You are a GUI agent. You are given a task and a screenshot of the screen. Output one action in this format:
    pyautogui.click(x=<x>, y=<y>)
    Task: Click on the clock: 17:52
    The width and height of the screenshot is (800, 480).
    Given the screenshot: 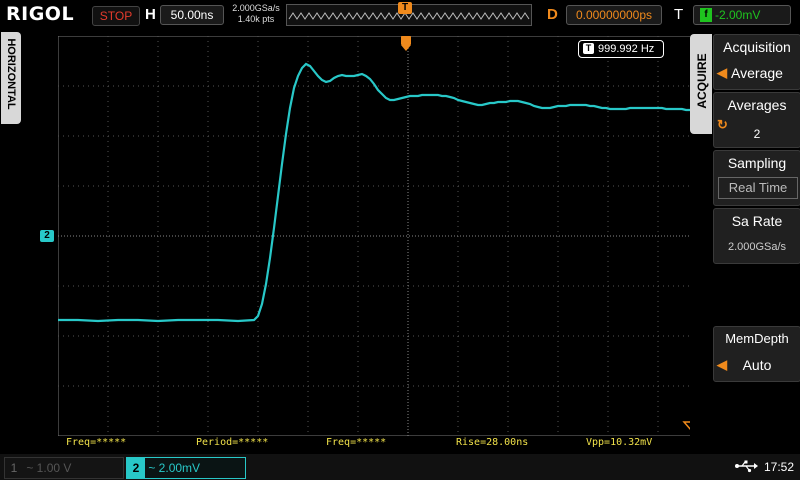 What is the action you would take?
    pyautogui.click(x=779, y=467)
    